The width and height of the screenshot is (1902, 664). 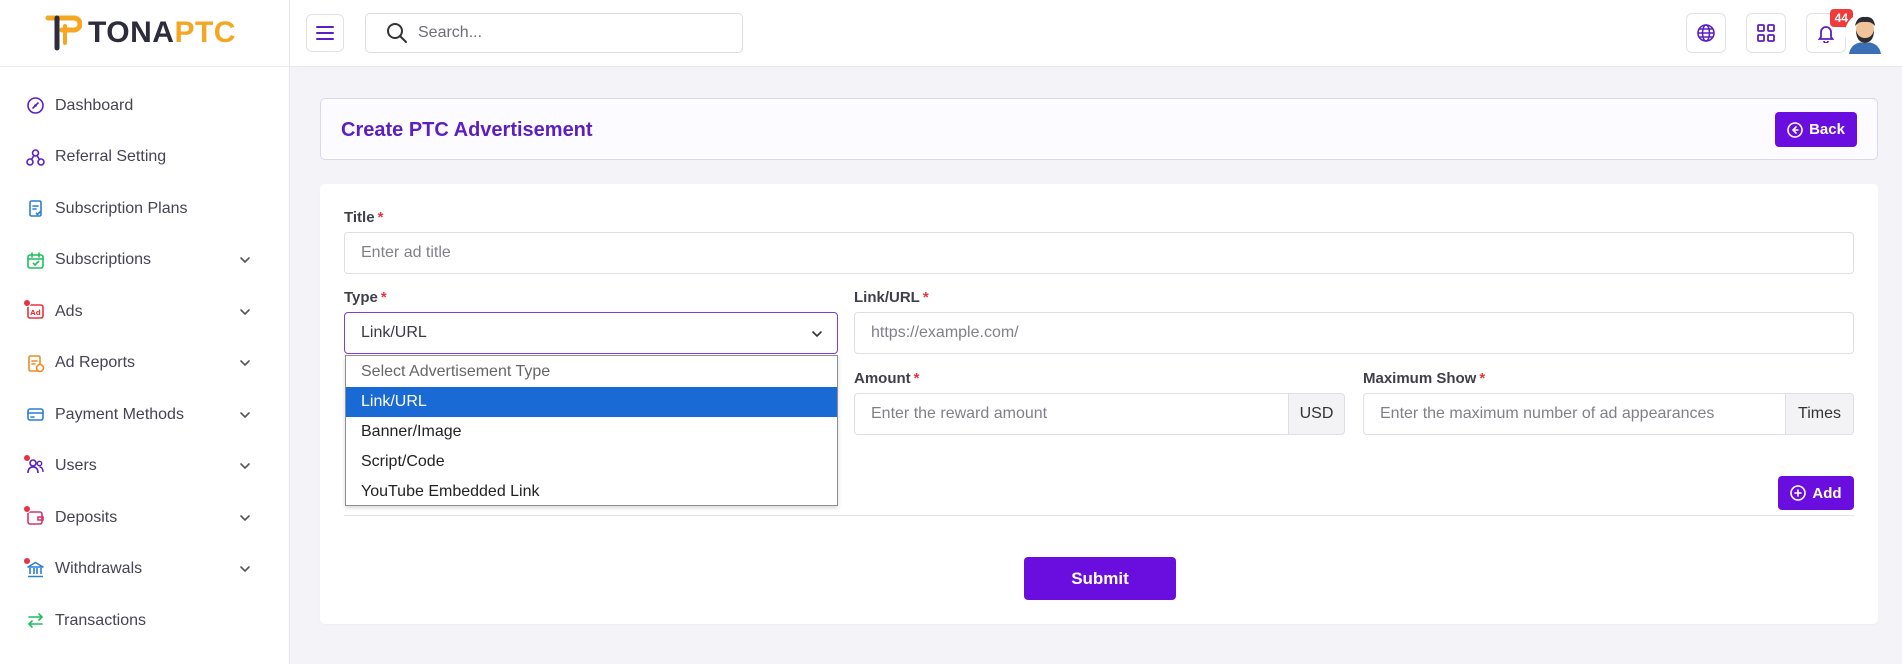 What do you see at coordinates (1827, 129) in the screenshot?
I see `back-button-label: Back` at bounding box center [1827, 129].